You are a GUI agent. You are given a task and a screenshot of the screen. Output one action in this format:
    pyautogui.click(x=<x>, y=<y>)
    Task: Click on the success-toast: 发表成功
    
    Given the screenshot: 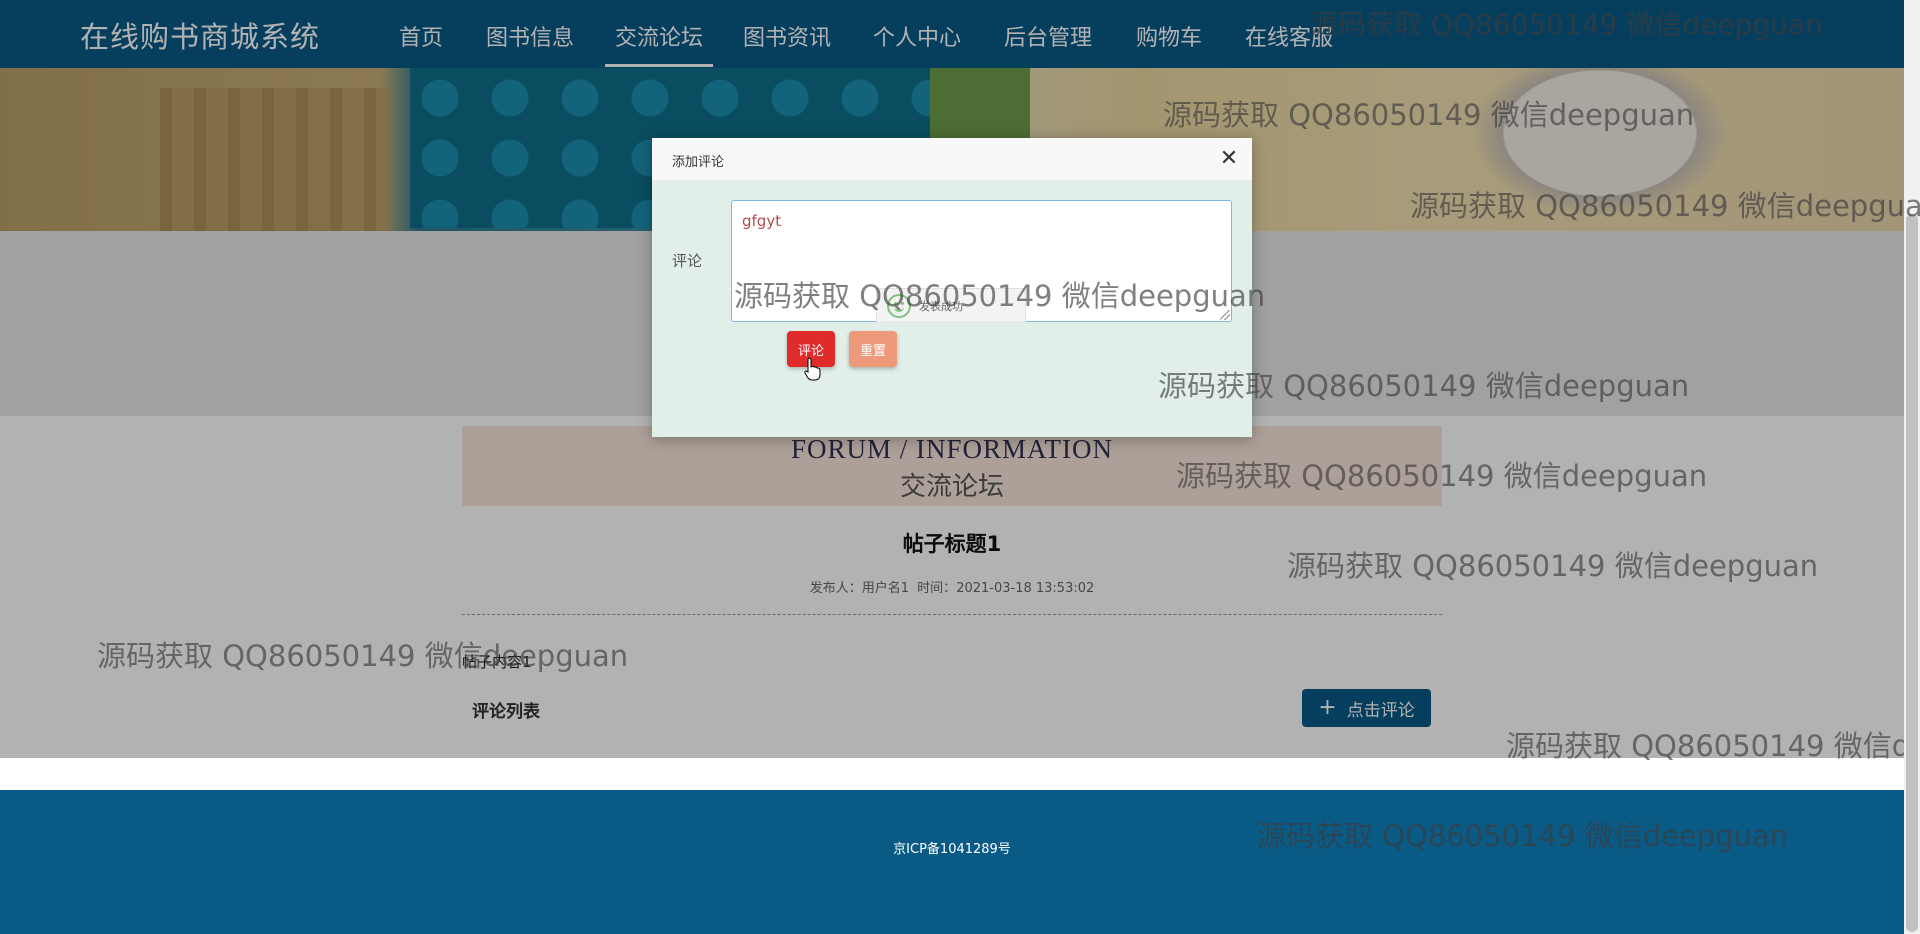 What is the action you would take?
    pyautogui.click(x=951, y=305)
    